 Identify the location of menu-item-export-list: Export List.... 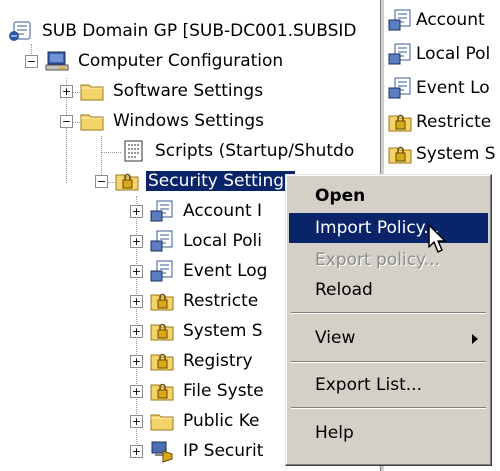
(388, 385).